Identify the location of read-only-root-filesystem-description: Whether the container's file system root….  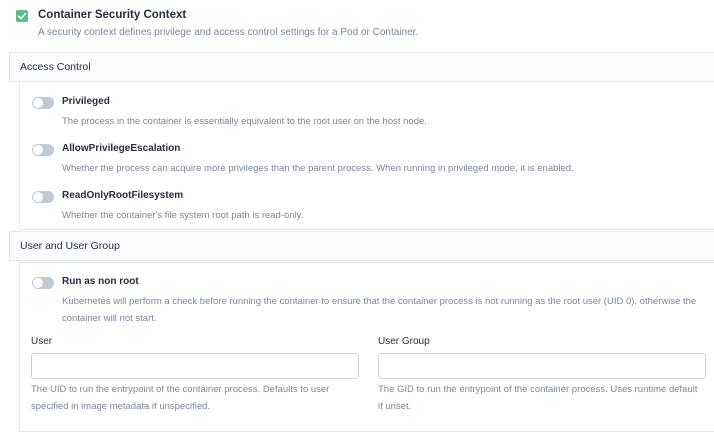
(183, 215).